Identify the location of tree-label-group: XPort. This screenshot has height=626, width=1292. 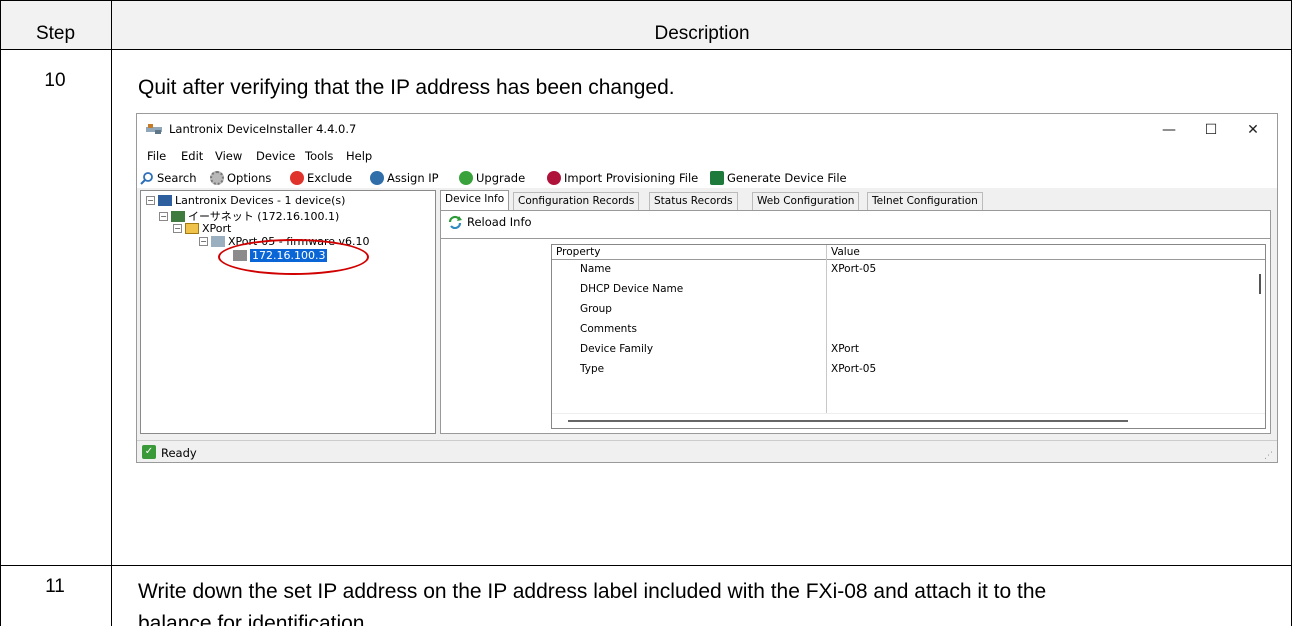
(217, 228).